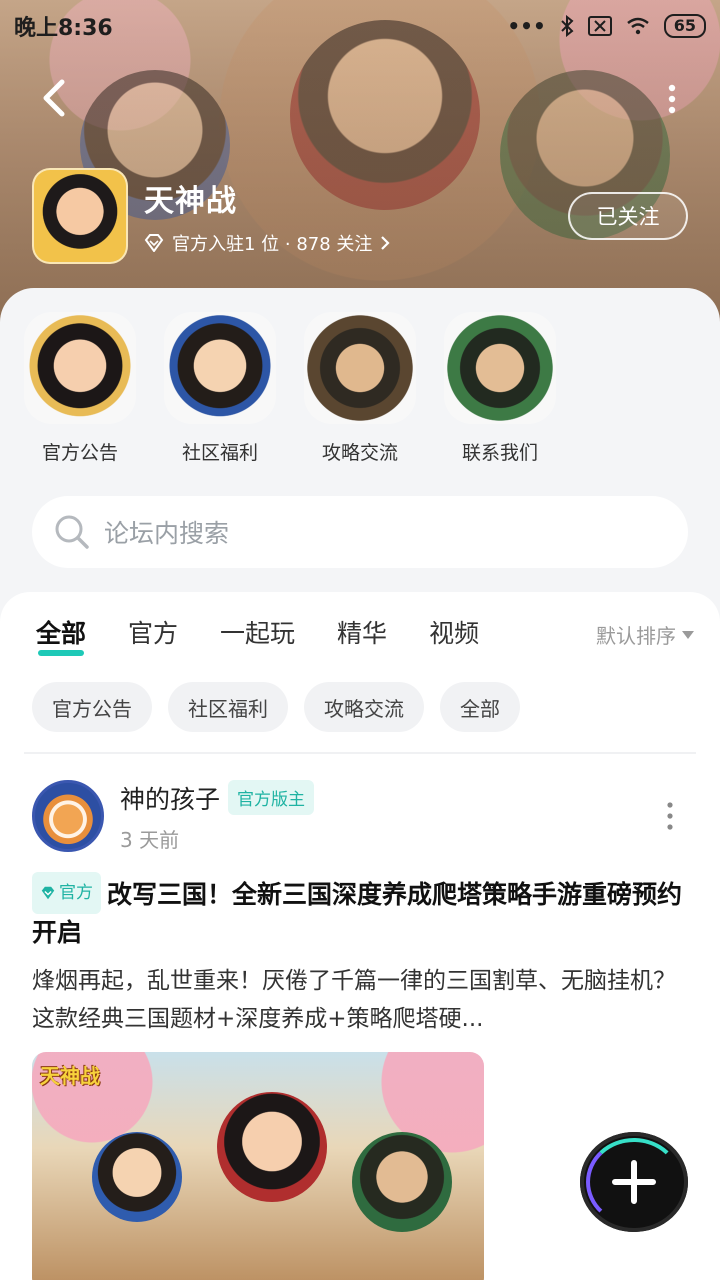 The height and width of the screenshot is (1280, 720). Describe the element at coordinates (636, 636) in the screenshot. I see `sort-label: 默认排序` at that location.